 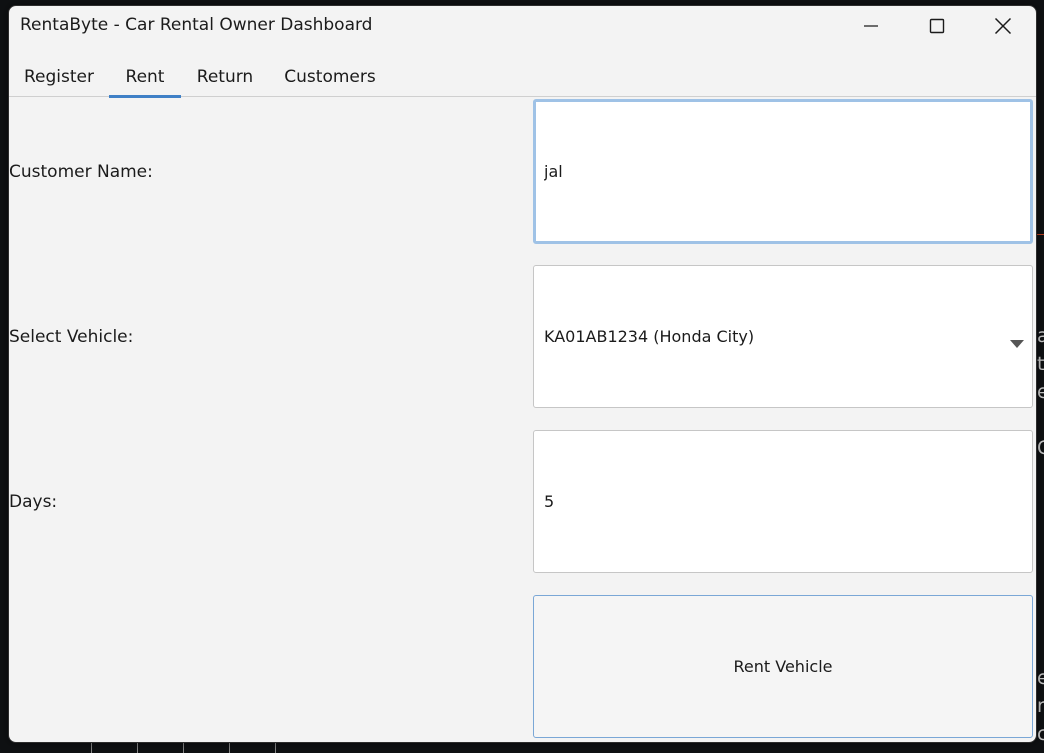 What do you see at coordinates (71, 337) in the screenshot?
I see `vehicle-label: Select Vehicle:` at bounding box center [71, 337].